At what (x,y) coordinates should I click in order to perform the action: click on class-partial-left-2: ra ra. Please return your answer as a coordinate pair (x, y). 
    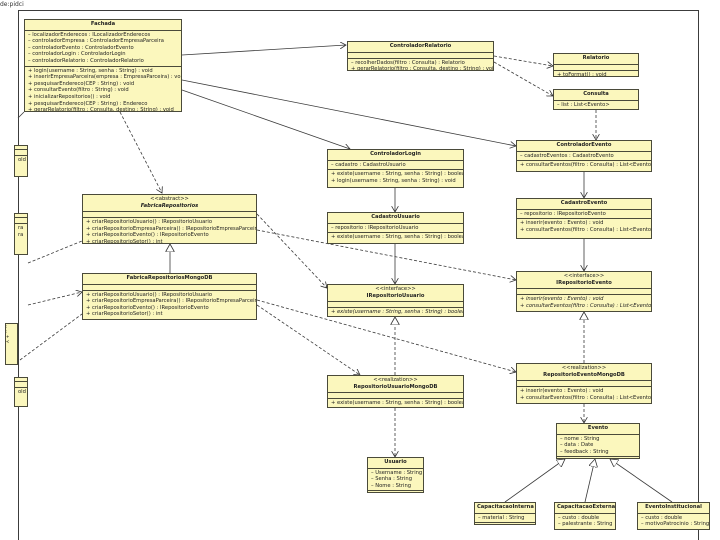
    Looking at the image, I should click on (21, 234).